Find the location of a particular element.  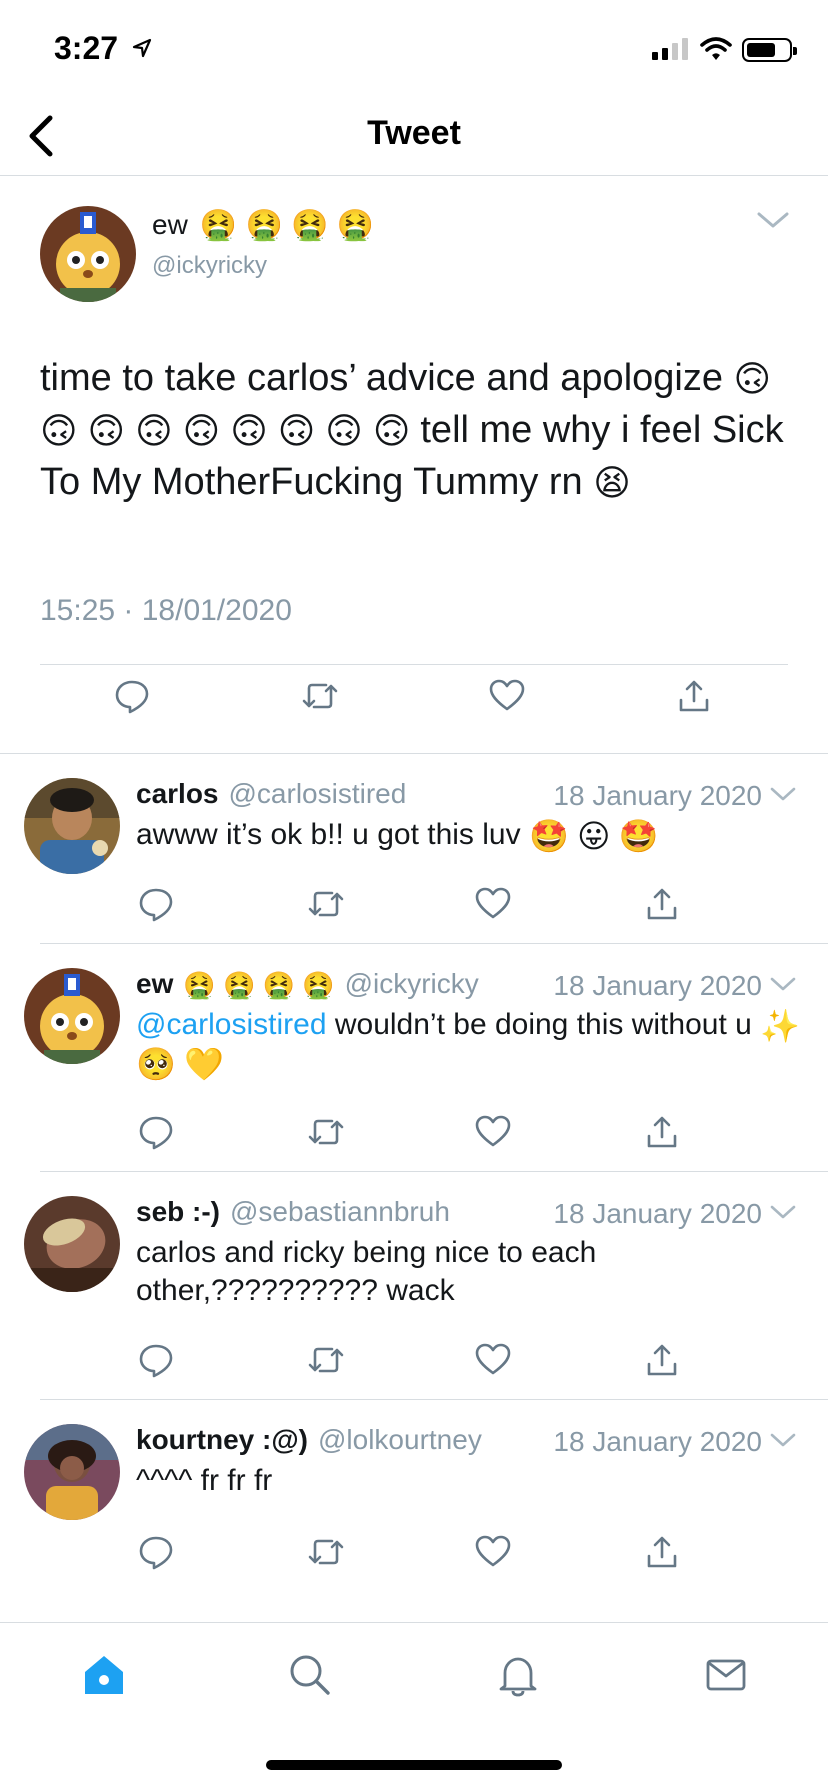

author-handle: @ickyricky is located at coordinates (209, 266).